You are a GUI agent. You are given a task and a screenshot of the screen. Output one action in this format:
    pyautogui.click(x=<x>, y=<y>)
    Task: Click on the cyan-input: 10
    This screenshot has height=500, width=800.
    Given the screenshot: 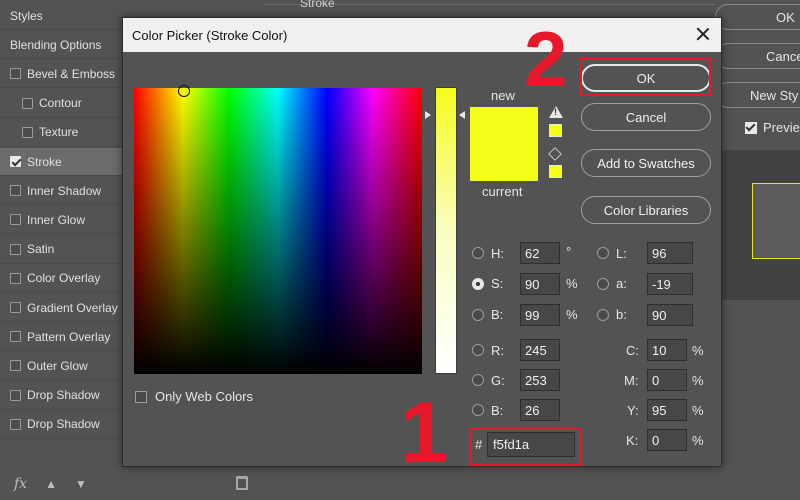 What is the action you would take?
    pyautogui.click(x=667, y=350)
    